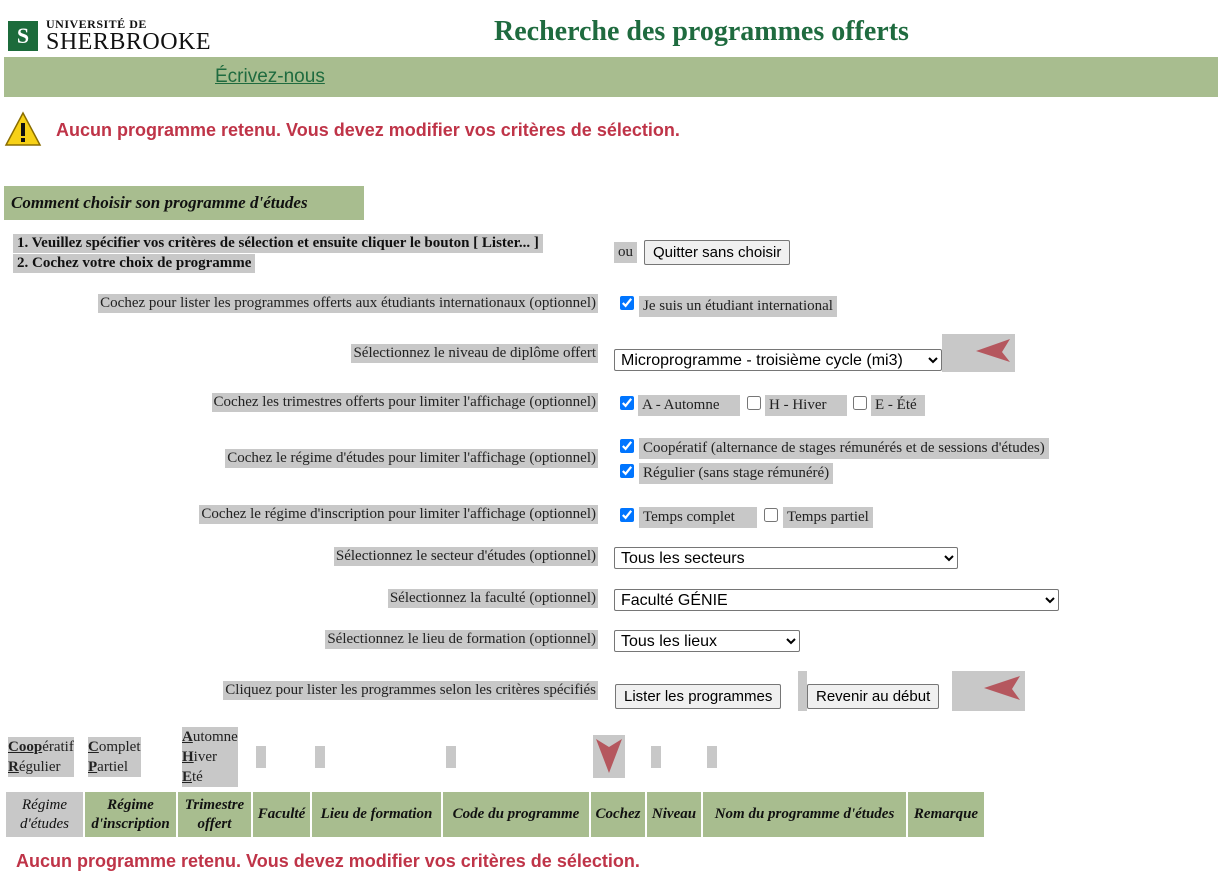 This screenshot has width=1222, height=876. What do you see at coordinates (946, 814) in the screenshot?
I see `col-remarque: Remarque` at bounding box center [946, 814].